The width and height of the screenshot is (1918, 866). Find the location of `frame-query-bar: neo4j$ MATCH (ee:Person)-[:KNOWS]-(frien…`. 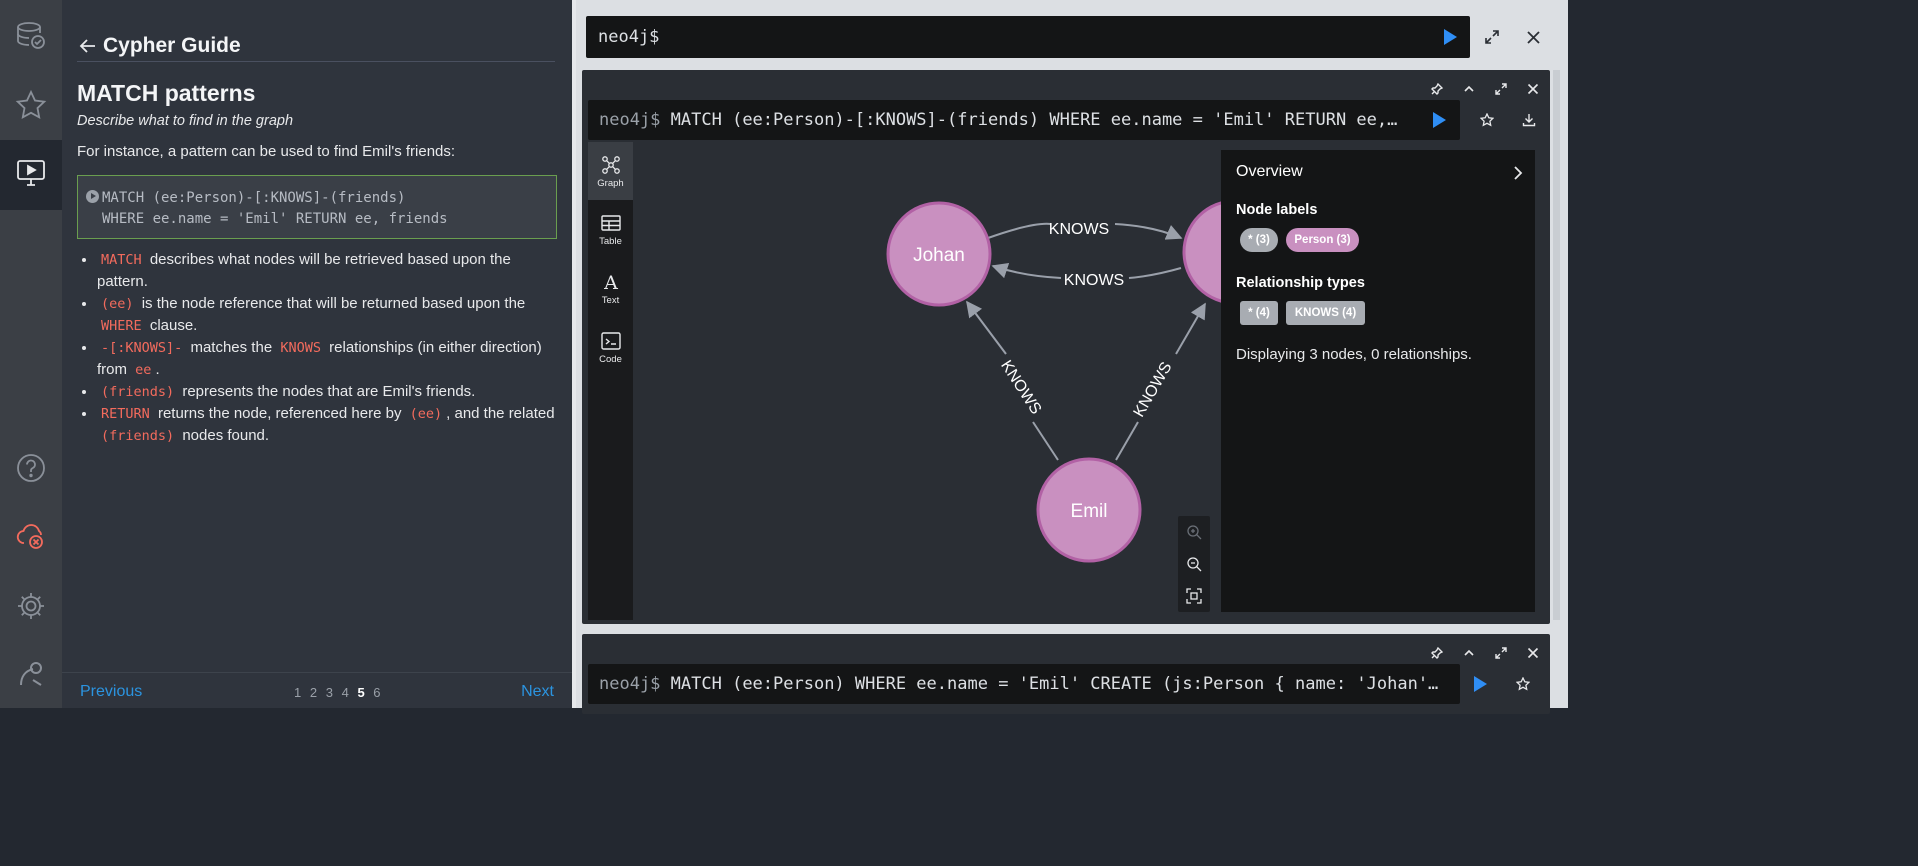

frame-query-bar: neo4j$ MATCH (ee:Person)-[:KNOWS]-(frien… is located at coordinates (1024, 120).